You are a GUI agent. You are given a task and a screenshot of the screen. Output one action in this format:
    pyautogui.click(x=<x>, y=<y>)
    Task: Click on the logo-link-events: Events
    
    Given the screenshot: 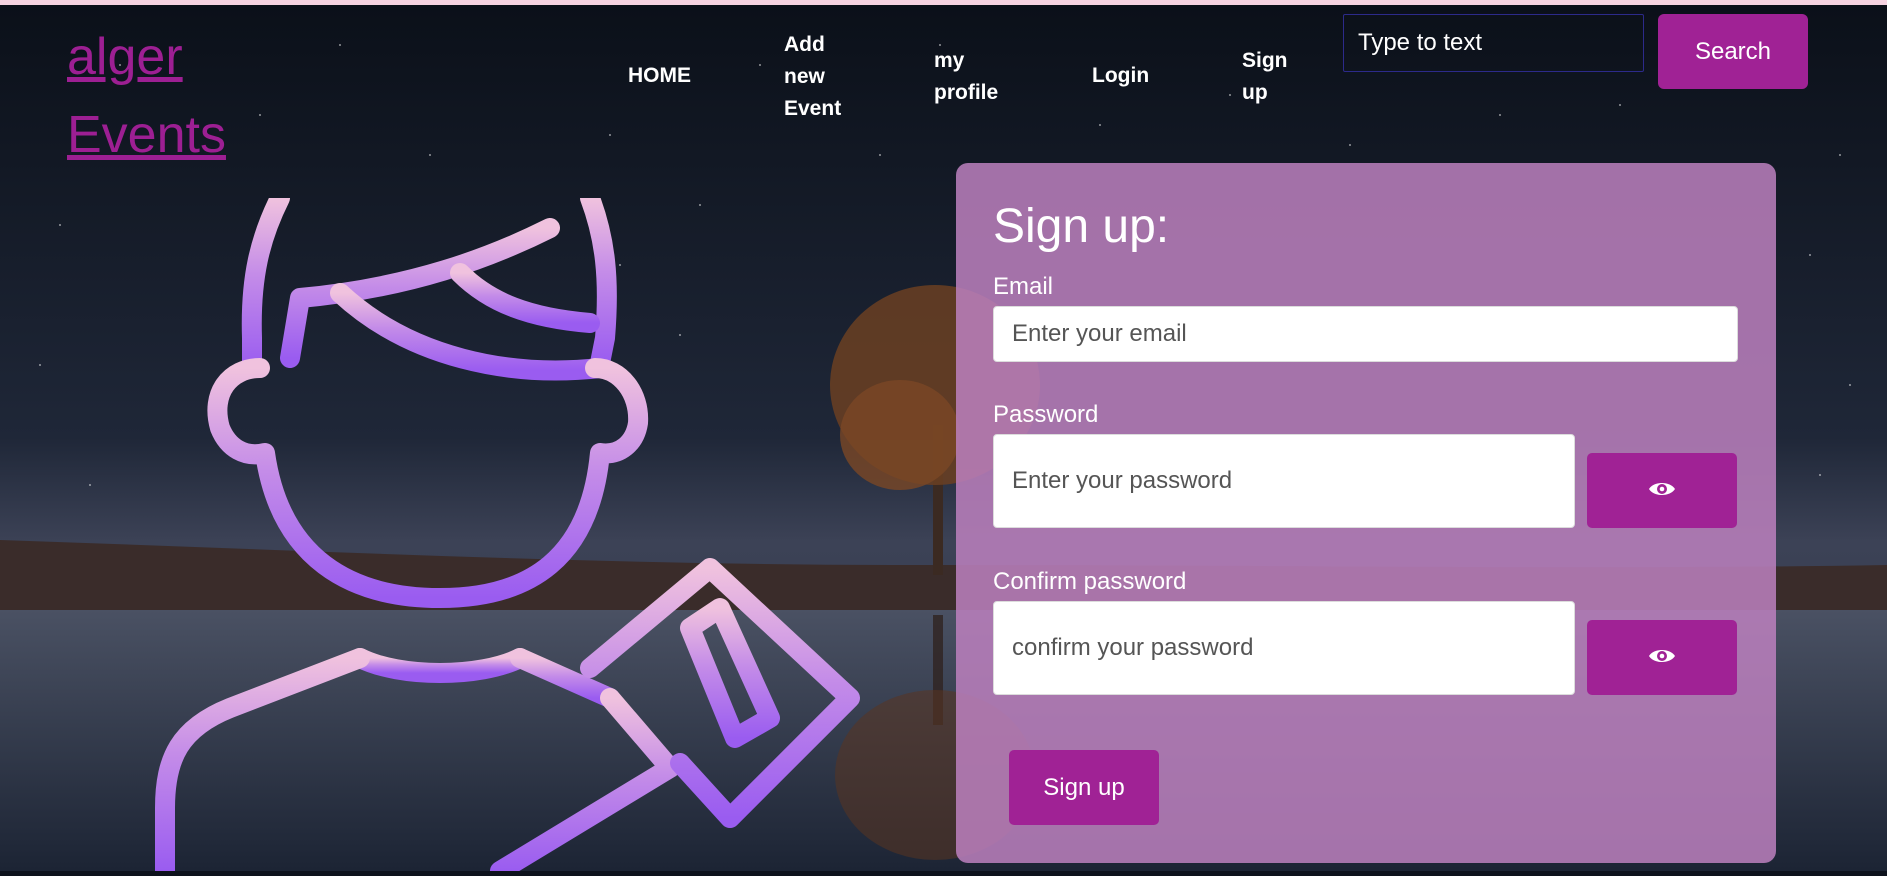 What is the action you would take?
    pyautogui.click(x=146, y=135)
    